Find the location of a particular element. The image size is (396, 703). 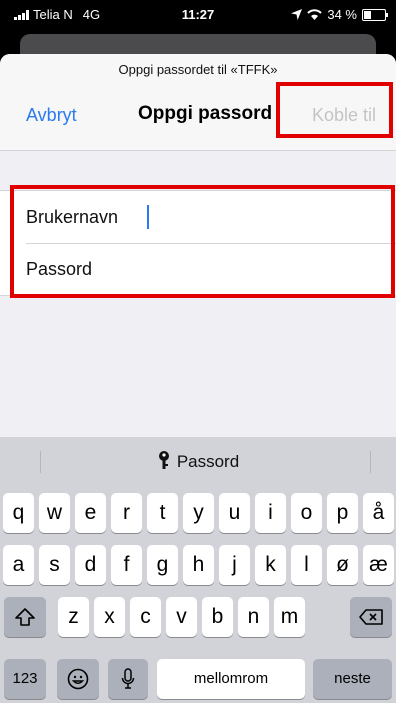

dictation-key is located at coordinates (128, 679).